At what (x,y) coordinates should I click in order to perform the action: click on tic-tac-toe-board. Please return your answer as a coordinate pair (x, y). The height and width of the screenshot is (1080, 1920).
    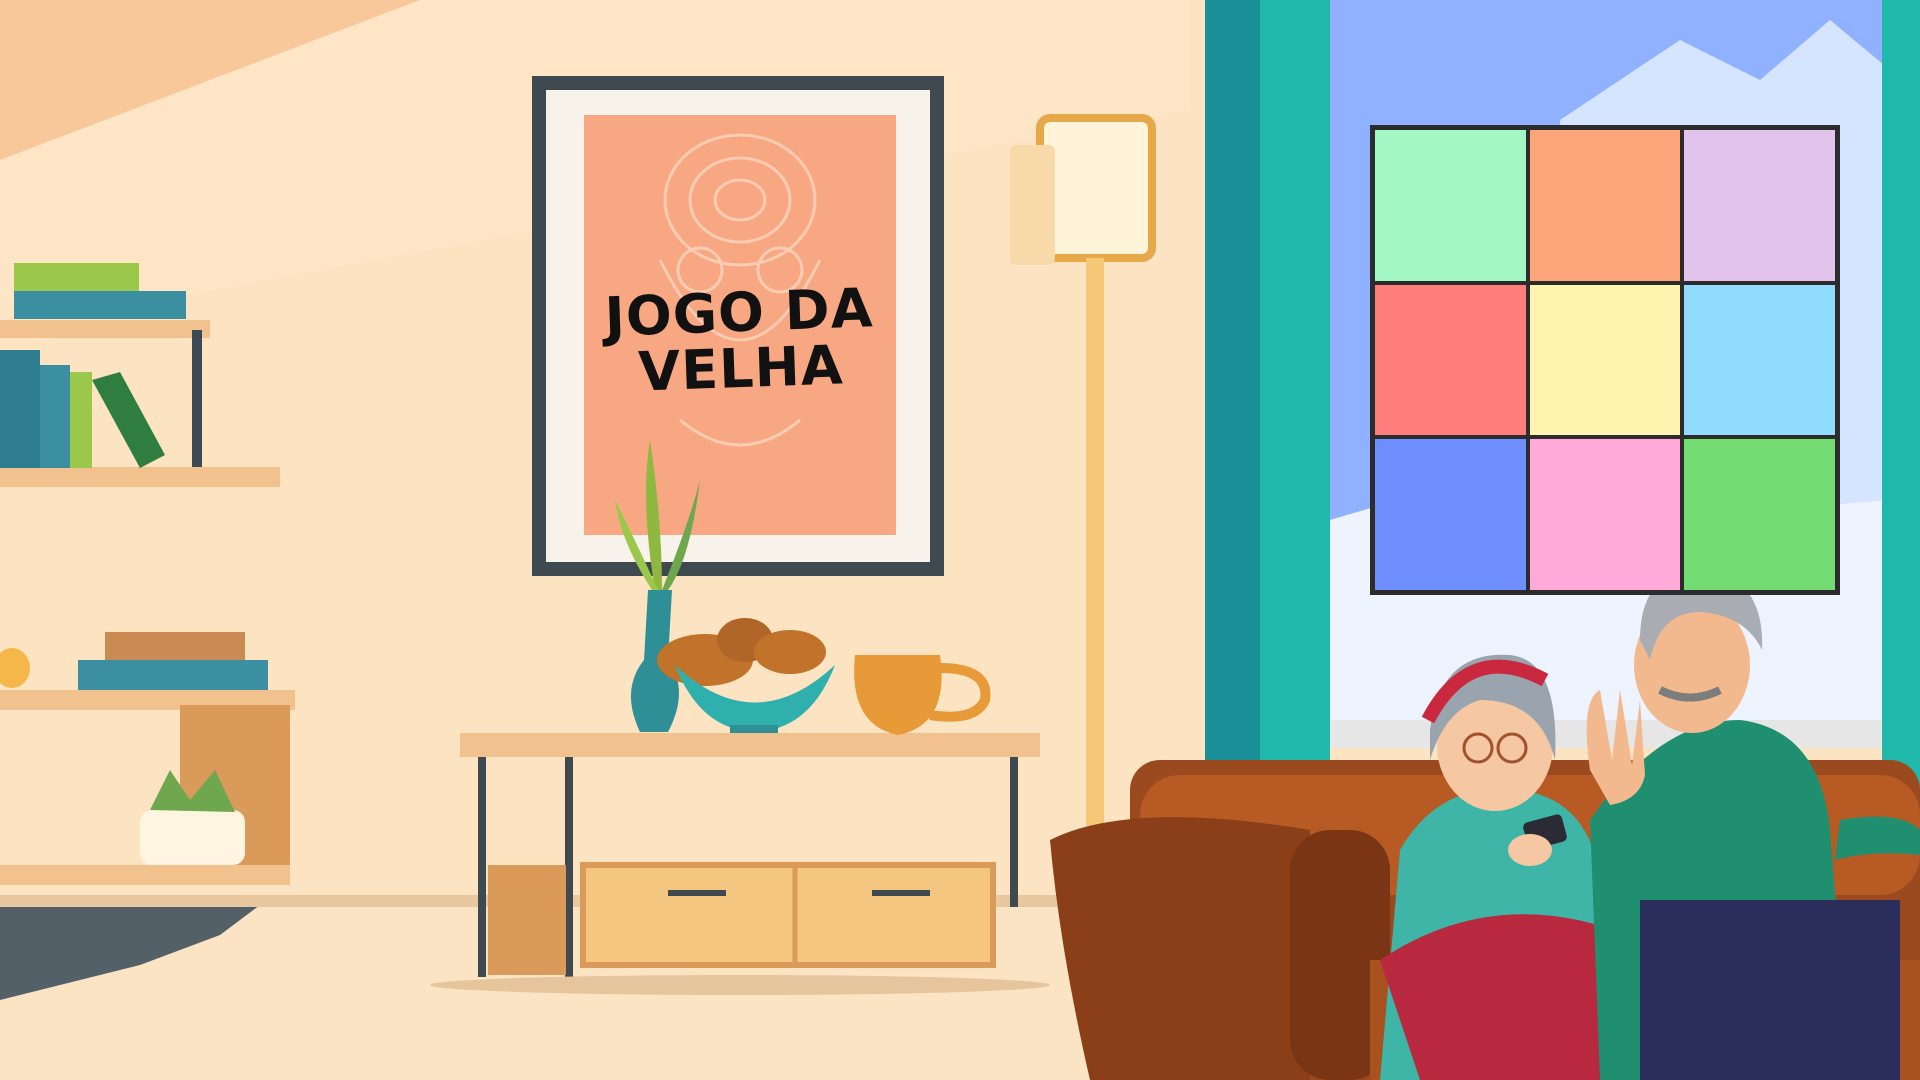
    Looking at the image, I should click on (1605, 360).